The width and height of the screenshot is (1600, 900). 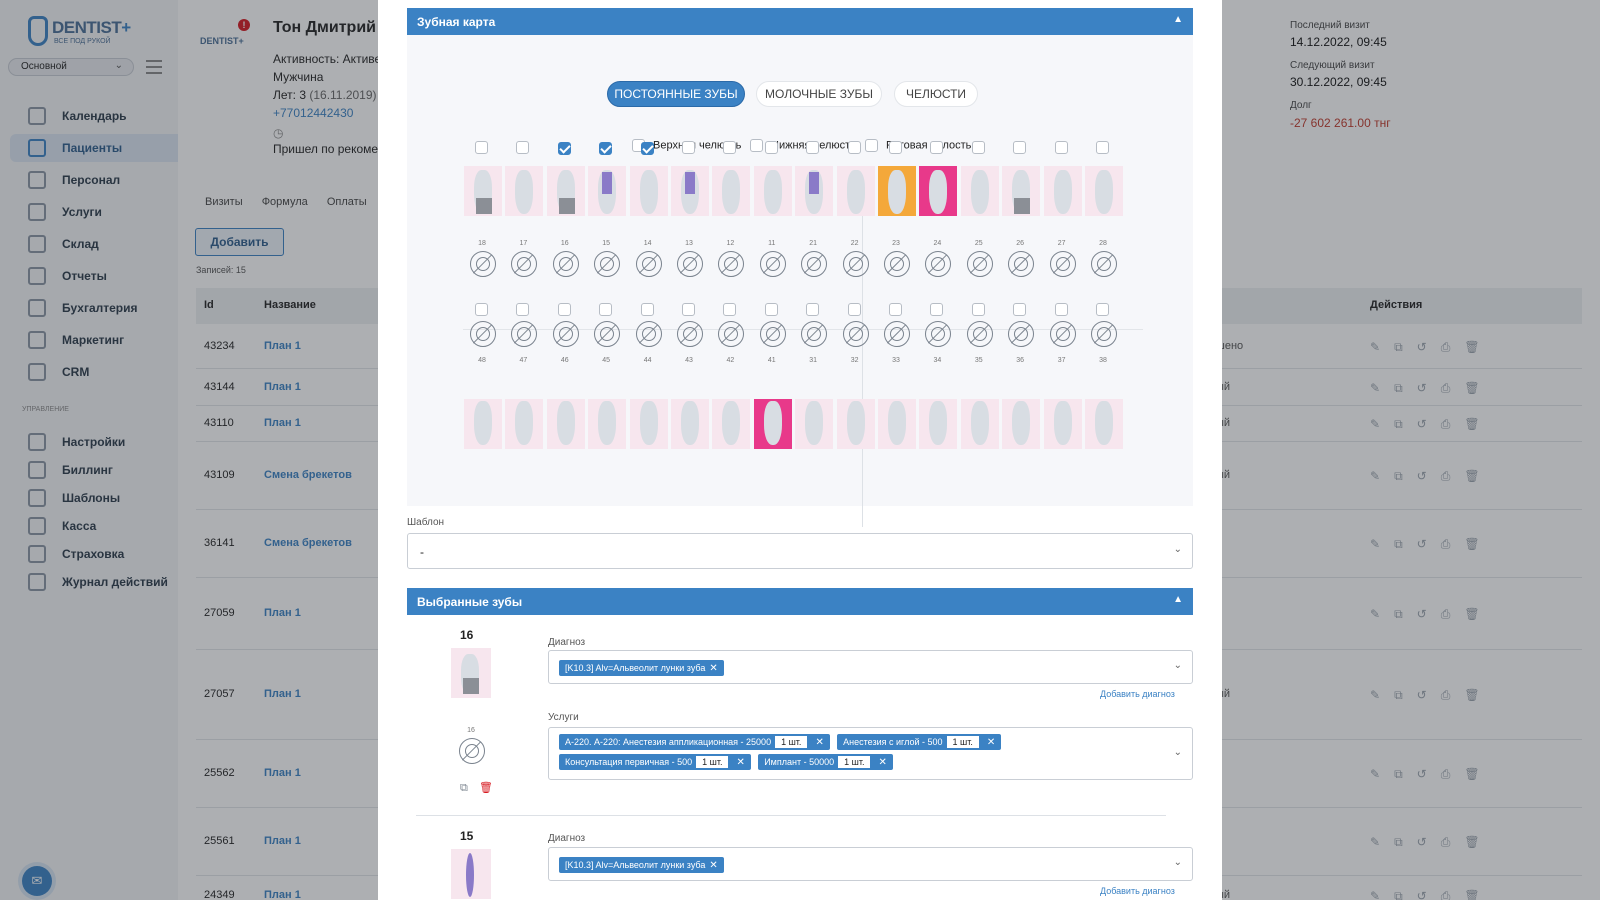 I want to click on tab-jaws: ЧЕЛЮСТИ, so click(x=936, y=94).